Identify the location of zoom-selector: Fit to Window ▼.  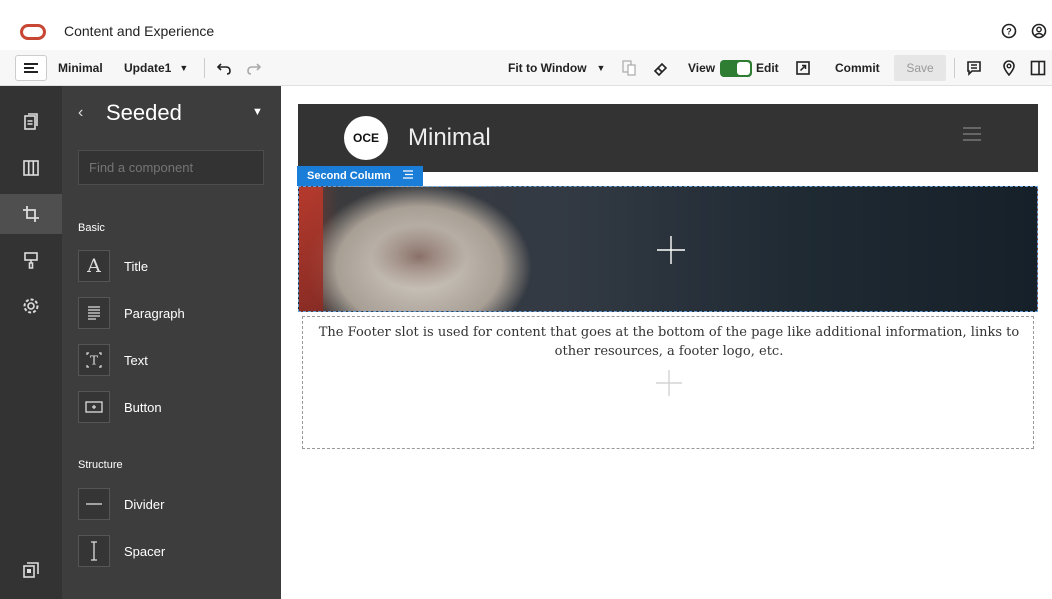
(556, 68).